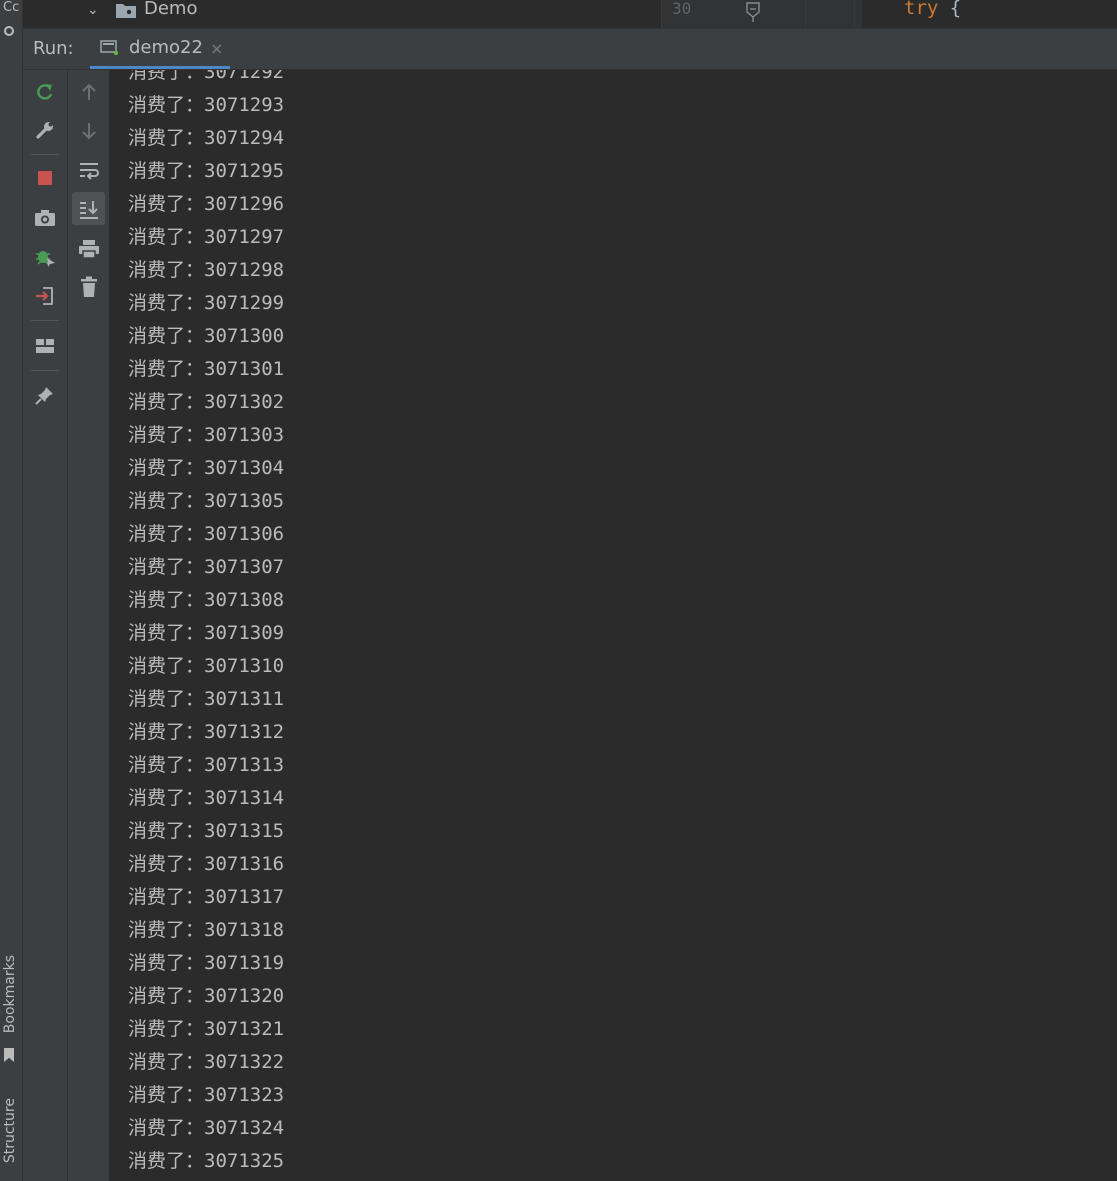 This screenshot has height=1181, width=1117. Describe the element at coordinates (206, 369) in the screenshot. I see `console-line: 消费了：3071301` at that location.